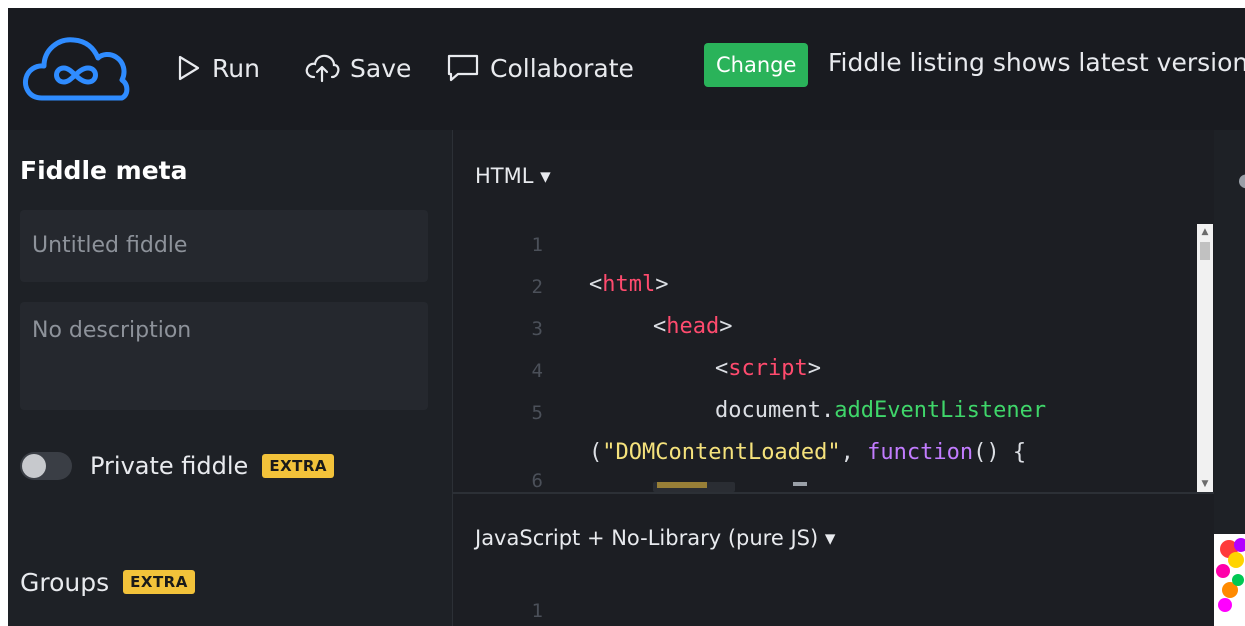 Image resolution: width=1245 pixels, height=626 pixels. I want to click on scroll-up-arrow-icon: ▲, so click(1205, 232).